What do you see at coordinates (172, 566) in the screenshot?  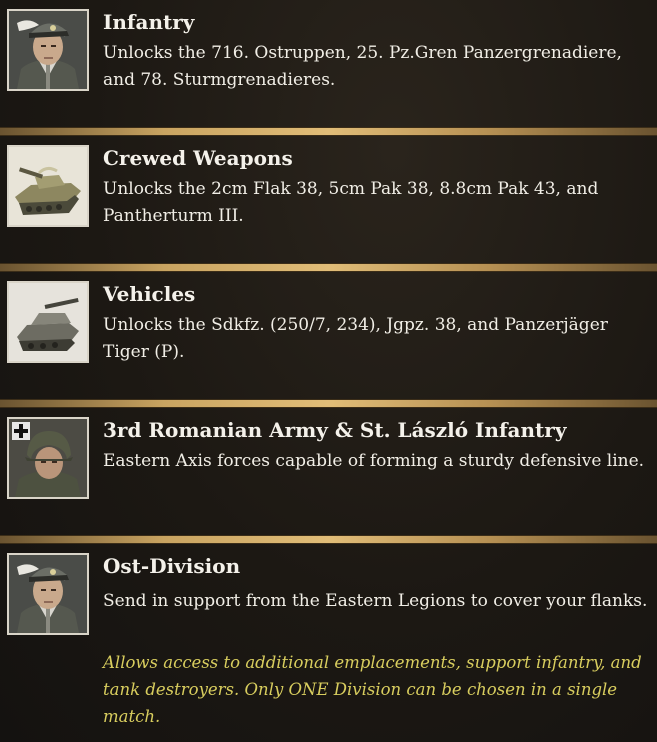 I see `item-title: Ost-Division` at bounding box center [172, 566].